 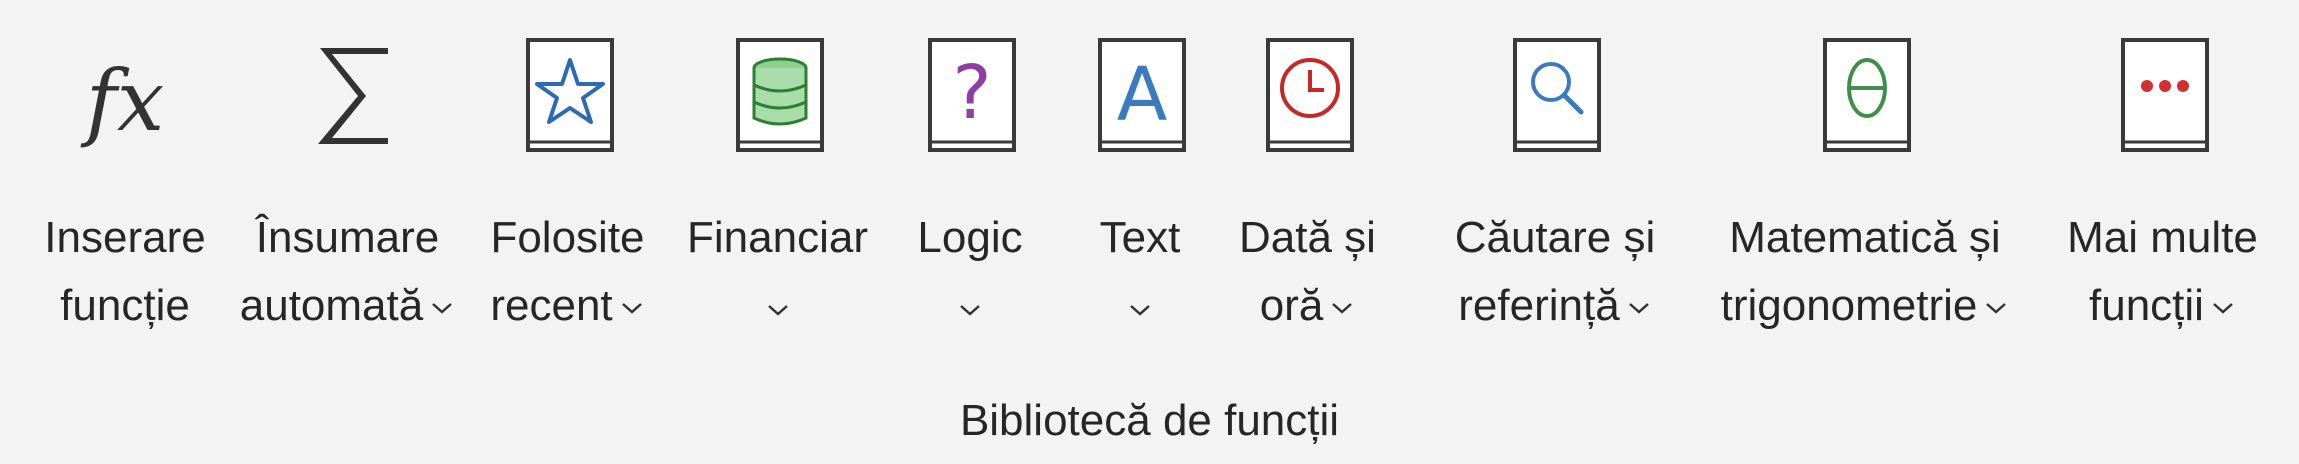 I want to click on more-dots-book-icon, so click(x=2163, y=95).